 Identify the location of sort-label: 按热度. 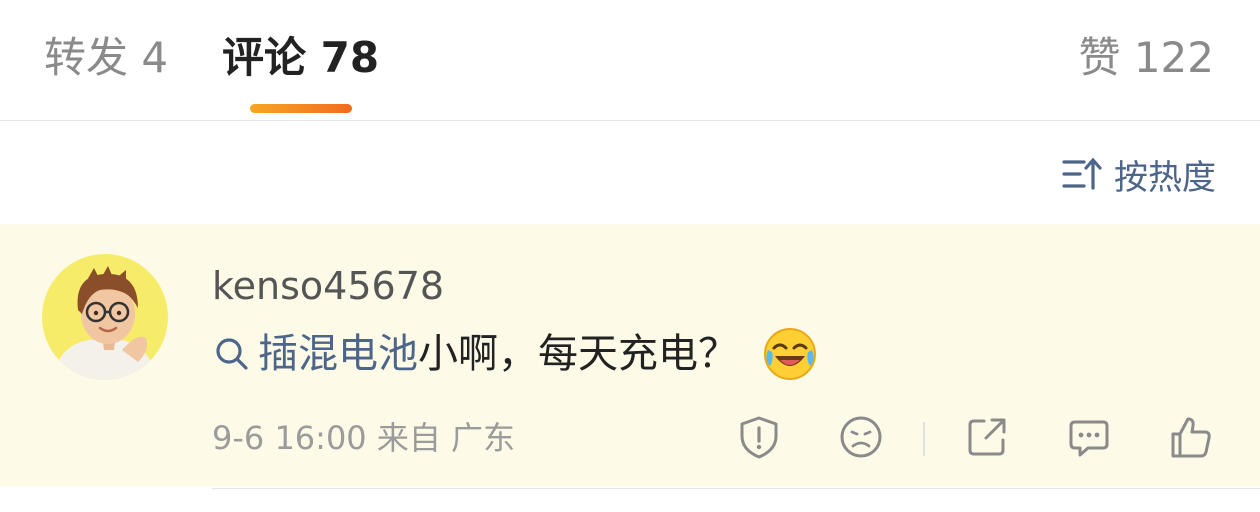
(1165, 177).